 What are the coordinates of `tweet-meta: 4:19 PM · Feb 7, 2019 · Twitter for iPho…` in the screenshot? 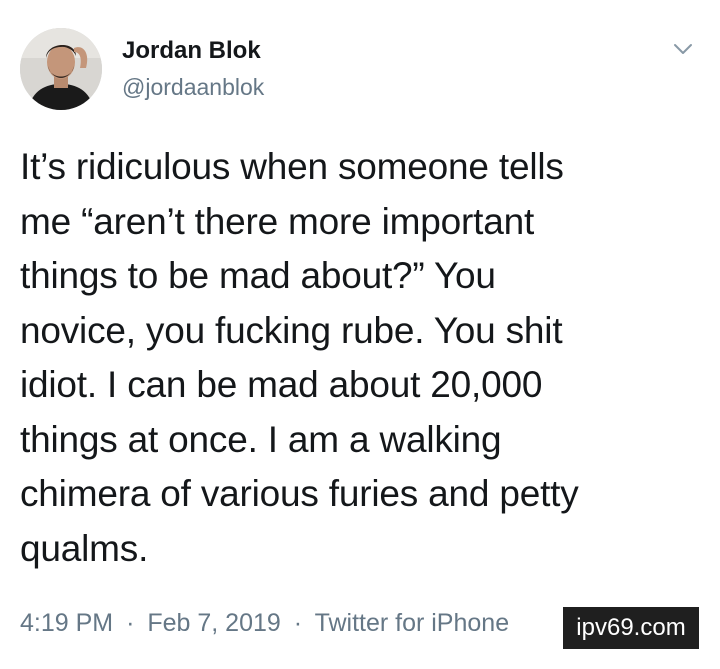 It's located at (264, 623).